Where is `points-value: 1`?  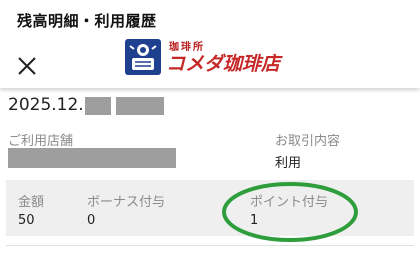
points-value: 1 is located at coordinates (254, 220).